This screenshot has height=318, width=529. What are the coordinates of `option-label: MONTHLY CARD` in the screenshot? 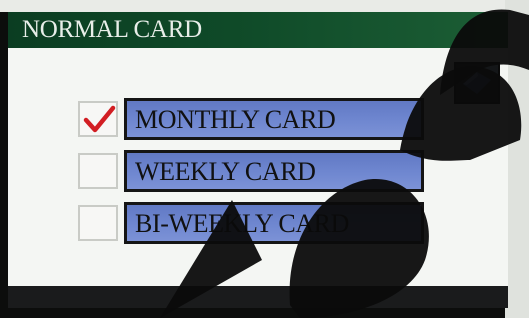 It's located at (235, 119).